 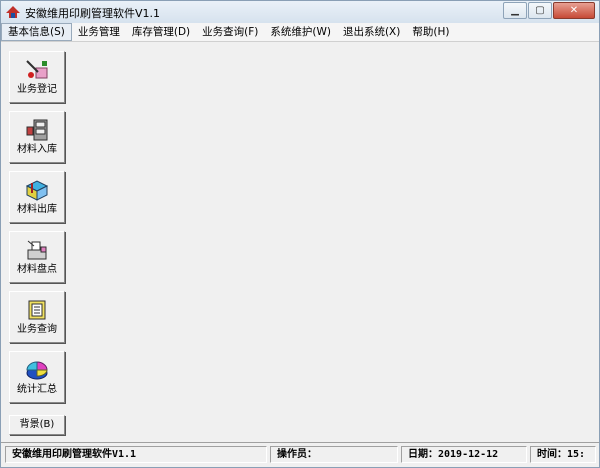 What do you see at coordinates (136, 454) in the screenshot?
I see `status-app-name: 安徽维用印刷管理软件V1.1` at bounding box center [136, 454].